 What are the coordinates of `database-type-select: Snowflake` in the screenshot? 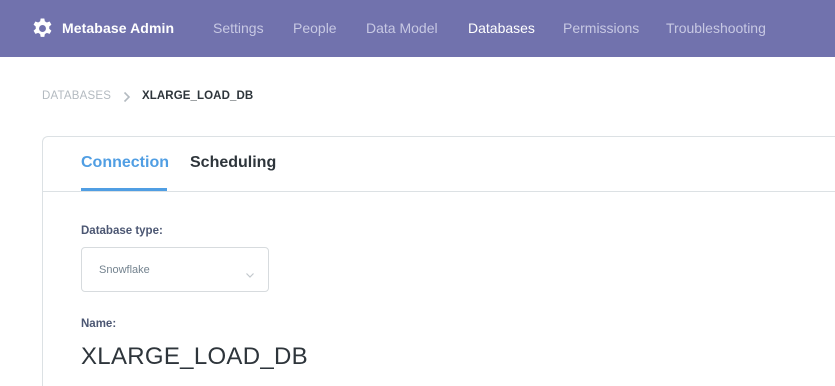 It's located at (175, 269).